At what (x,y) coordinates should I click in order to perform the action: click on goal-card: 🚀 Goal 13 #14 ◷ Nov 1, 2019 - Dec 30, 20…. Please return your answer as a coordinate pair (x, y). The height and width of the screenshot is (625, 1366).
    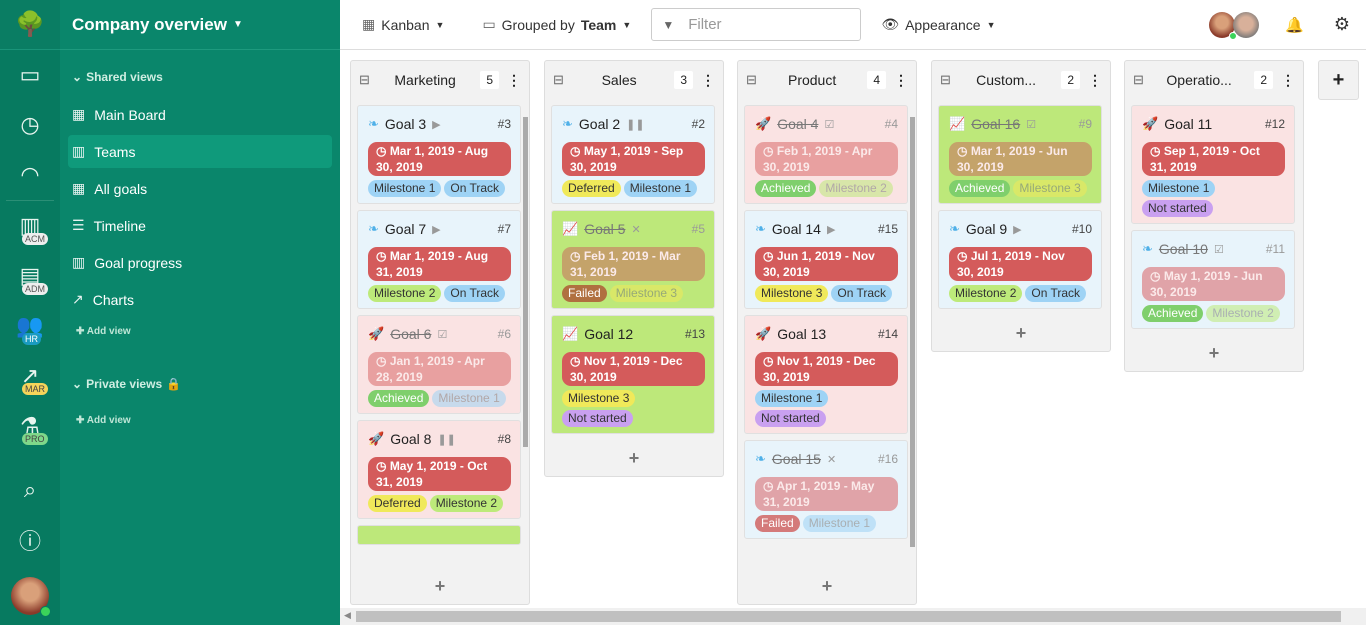
    Looking at the image, I should click on (826, 374).